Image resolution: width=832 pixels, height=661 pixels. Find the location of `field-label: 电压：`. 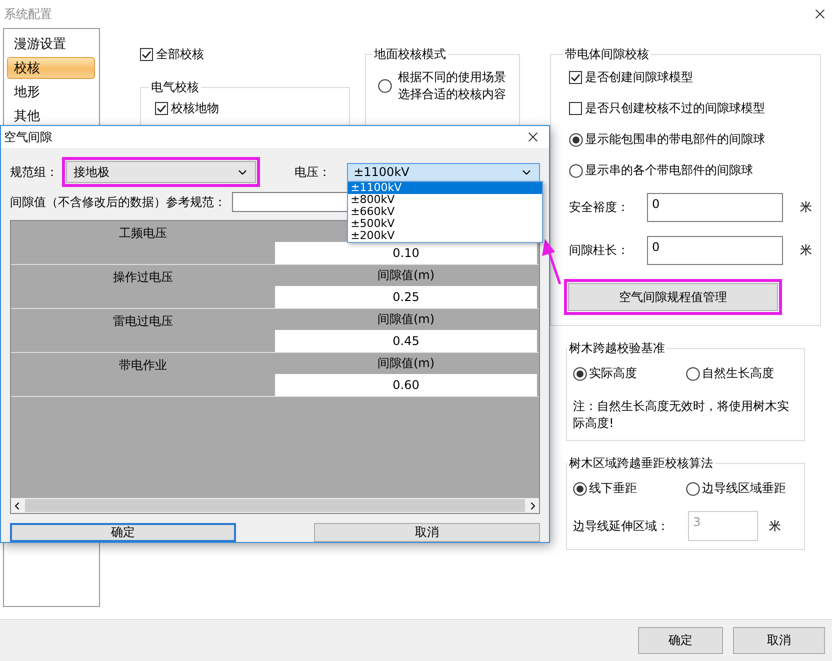

field-label: 电压： is located at coordinates (313, 172).